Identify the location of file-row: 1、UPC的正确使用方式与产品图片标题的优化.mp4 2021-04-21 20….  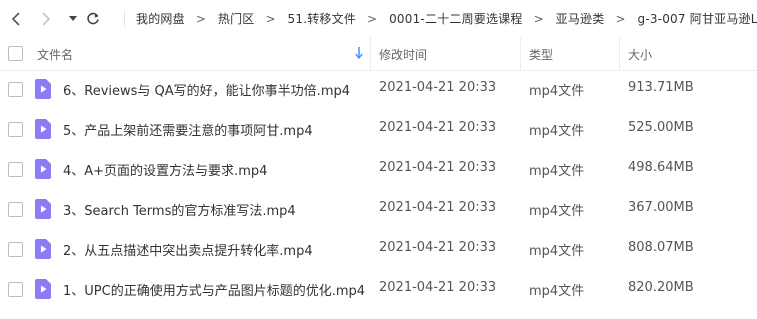
(378, 289).